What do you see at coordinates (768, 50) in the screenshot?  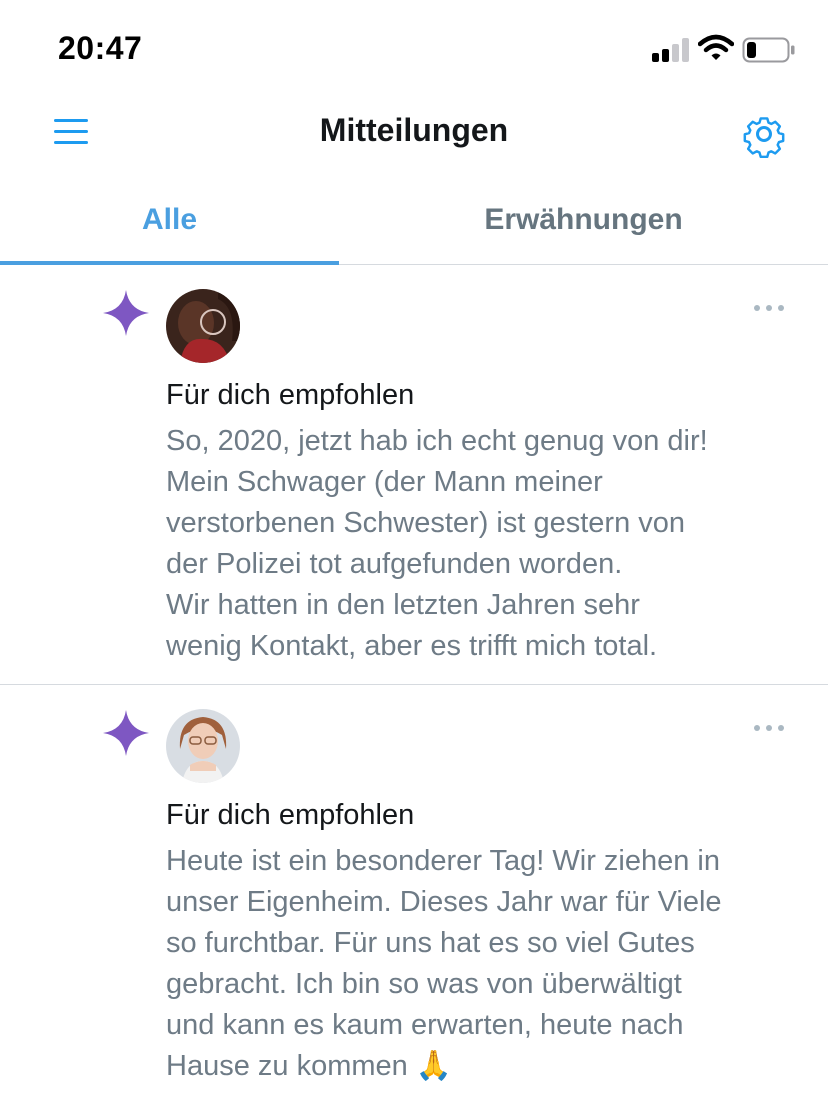 I see `battery-icon` at bounding box center [768, 50].